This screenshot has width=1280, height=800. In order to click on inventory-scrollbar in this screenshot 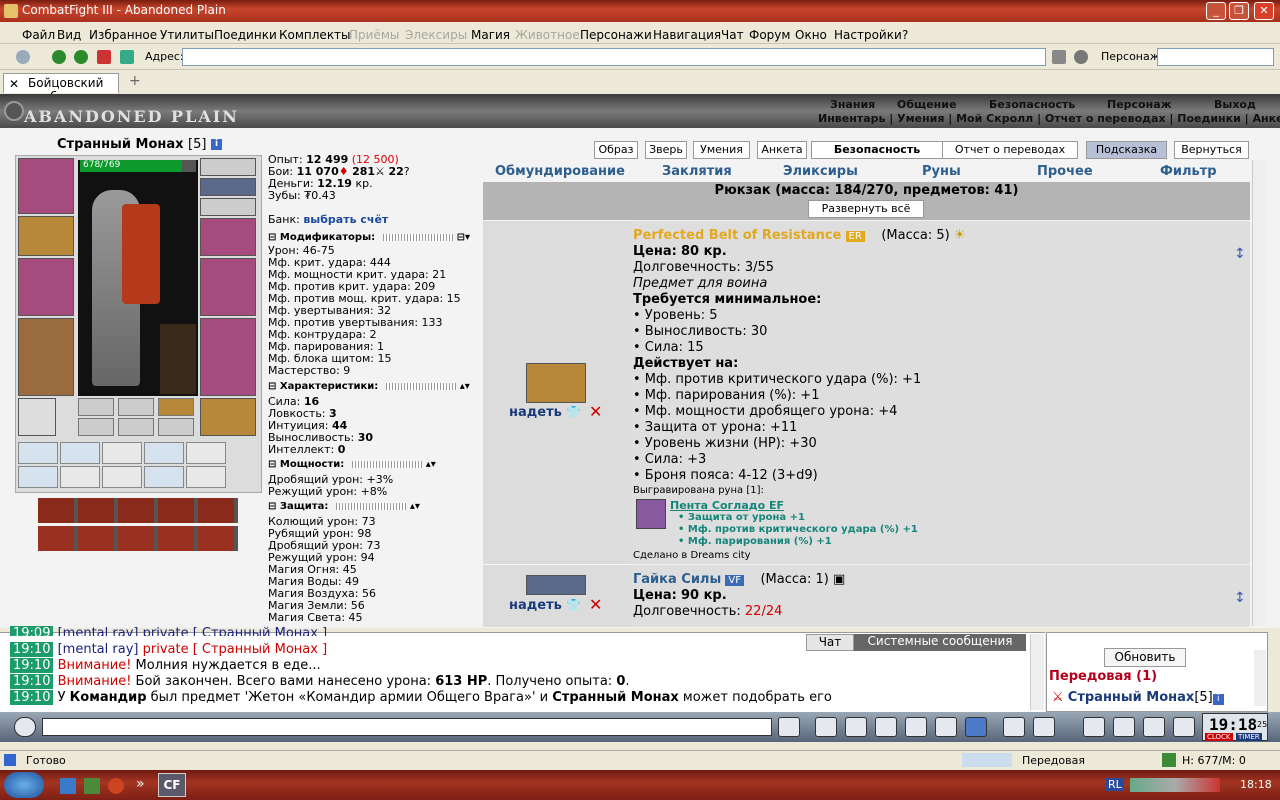, I will do `click(1259, 393)`.